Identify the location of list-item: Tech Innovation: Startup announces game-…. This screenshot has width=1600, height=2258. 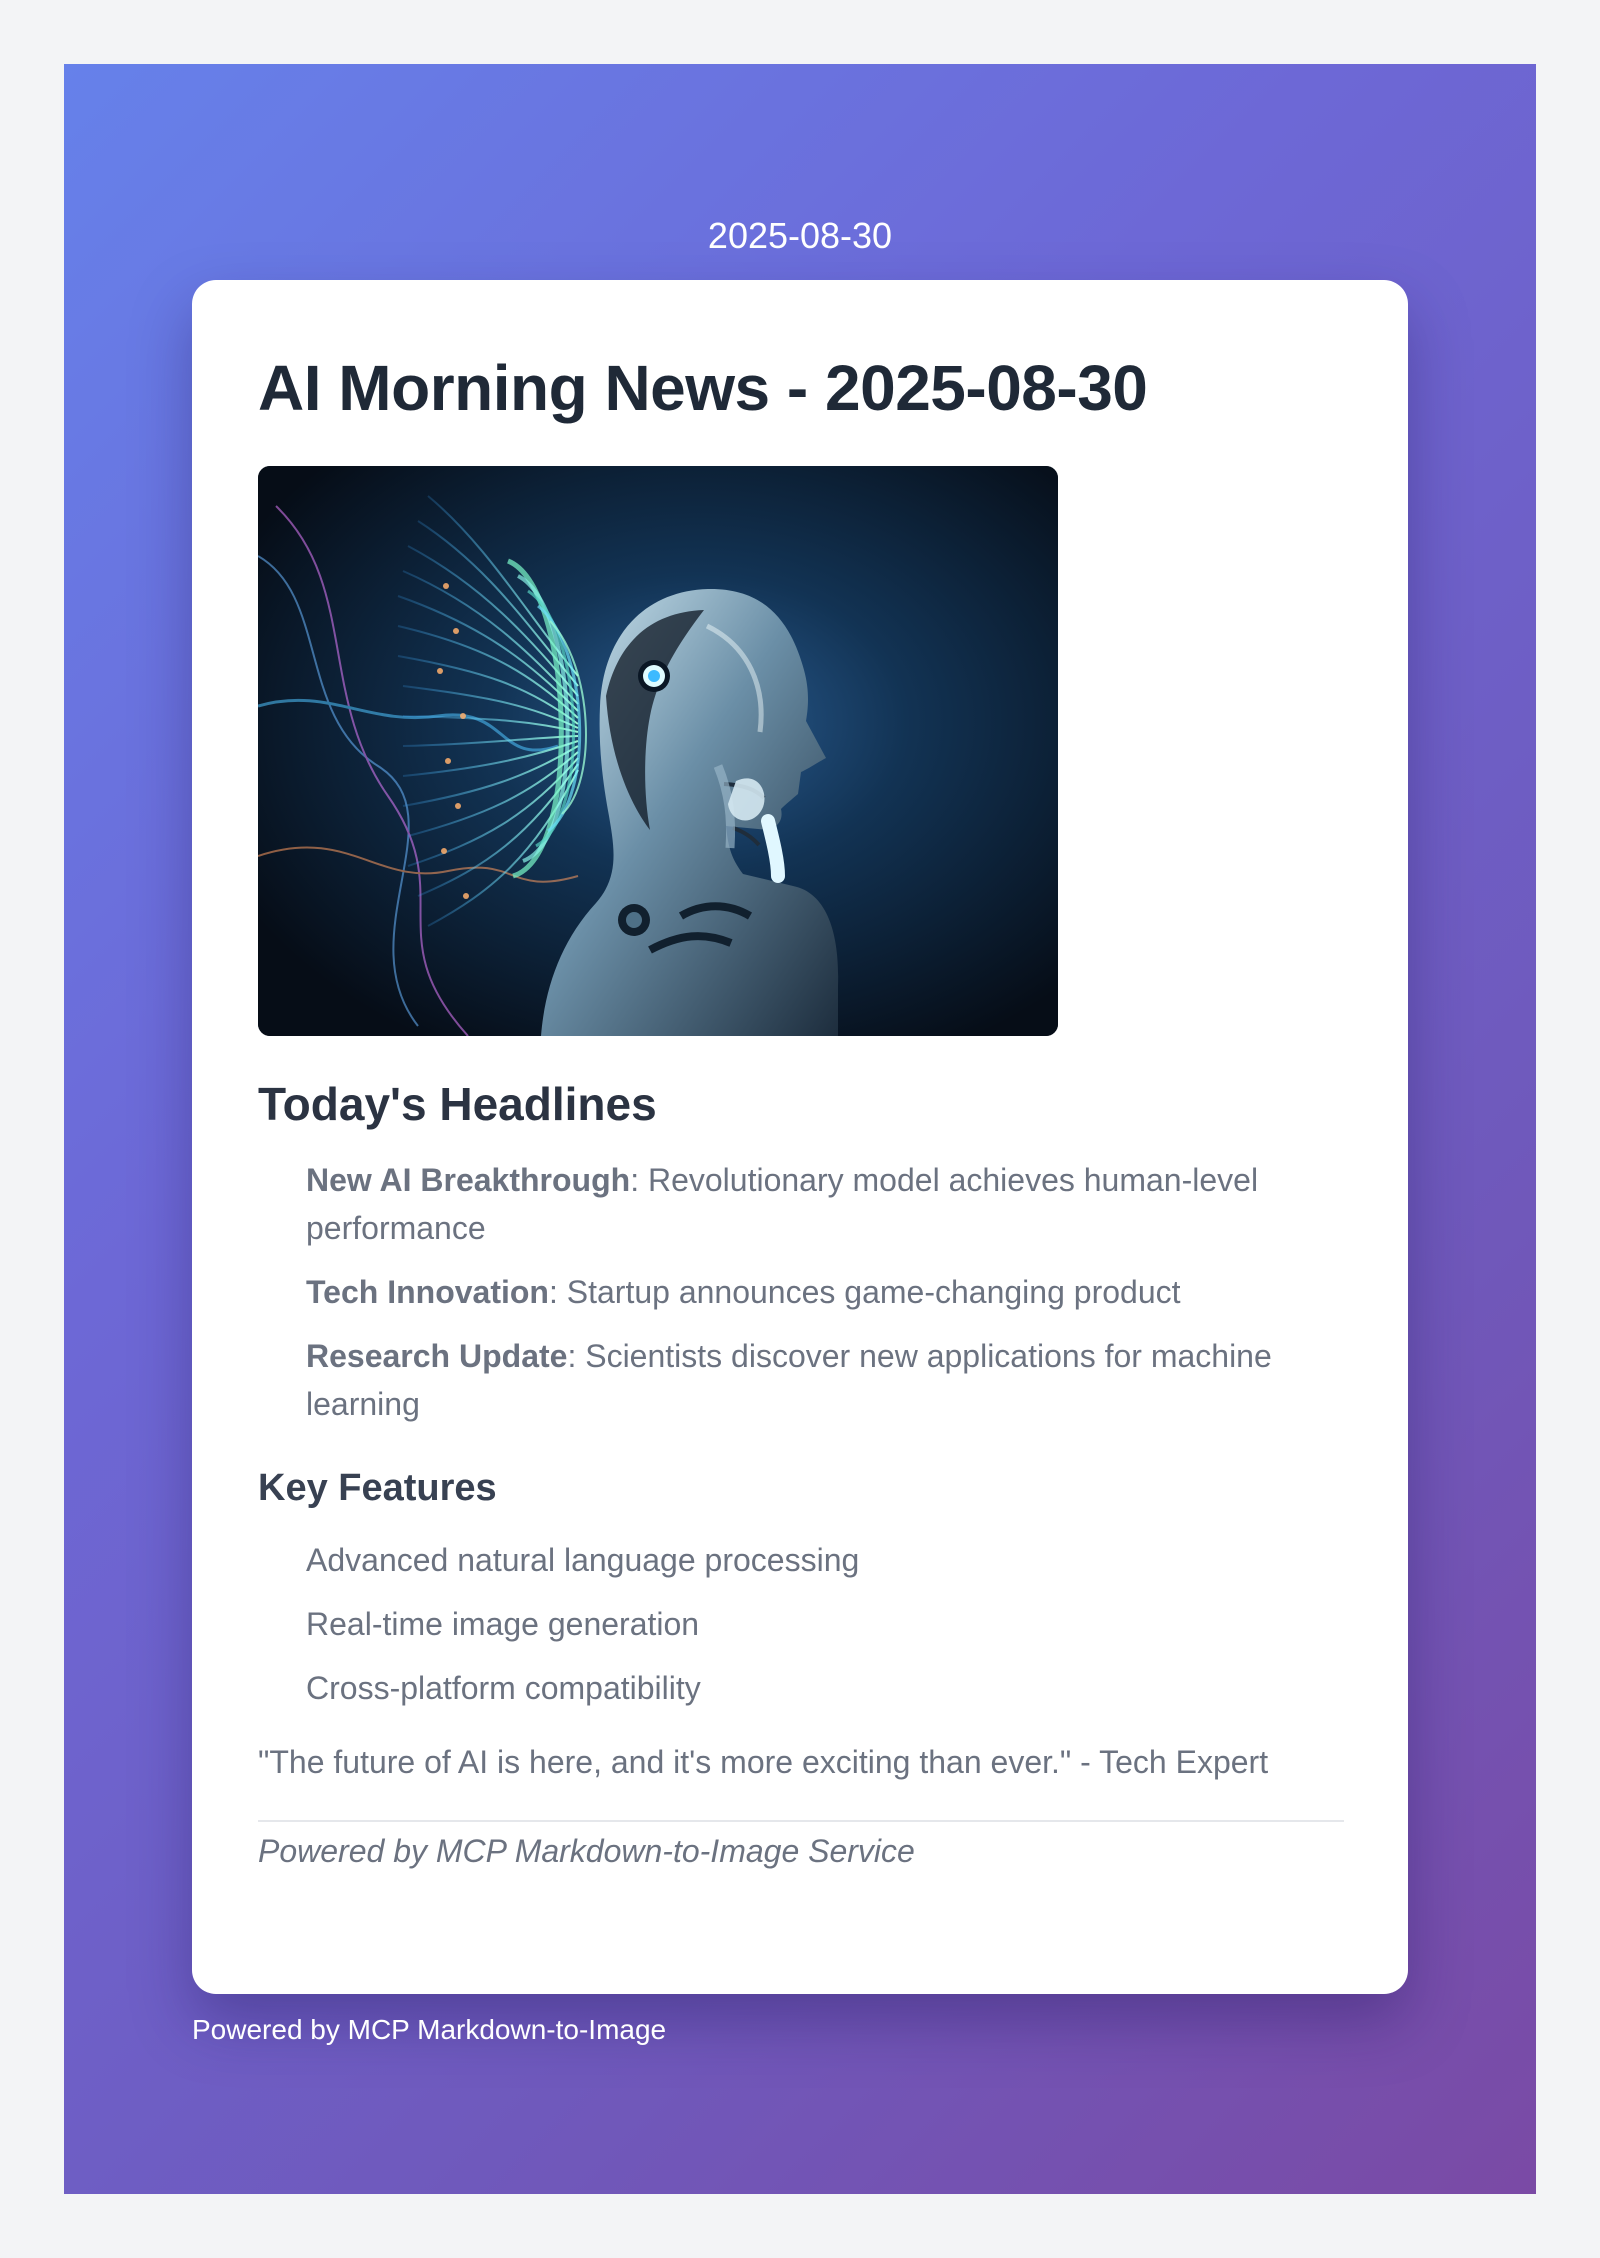
(825, 1292).